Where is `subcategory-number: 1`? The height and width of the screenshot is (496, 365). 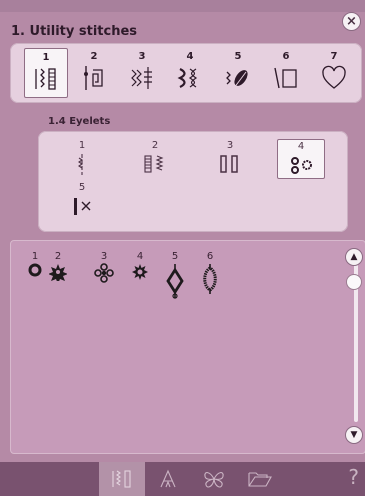 subcategory-number: 1 is located at coordinates (82, 145).